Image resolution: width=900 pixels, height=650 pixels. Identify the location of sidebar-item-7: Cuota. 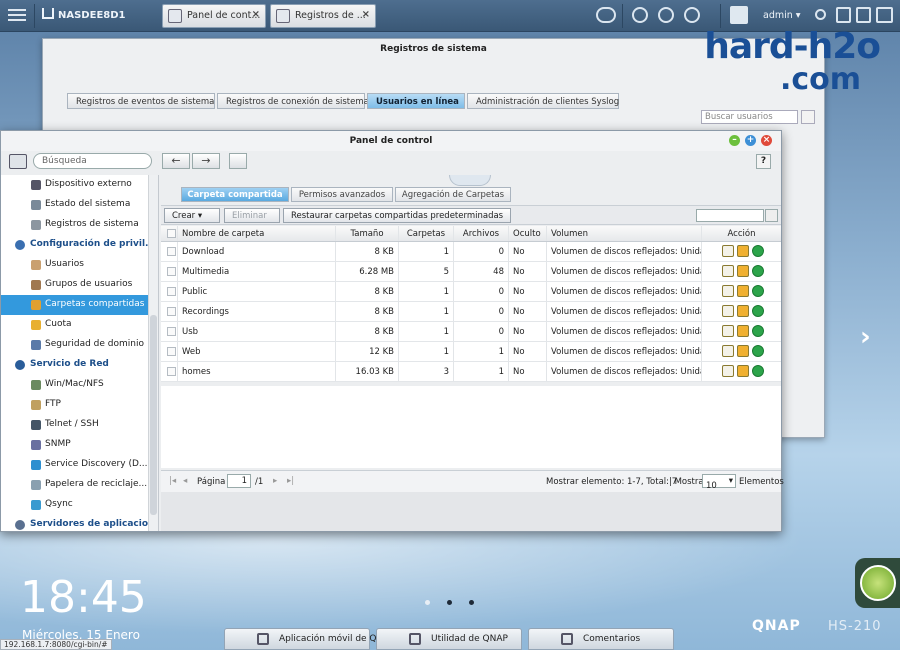
(79, 325).